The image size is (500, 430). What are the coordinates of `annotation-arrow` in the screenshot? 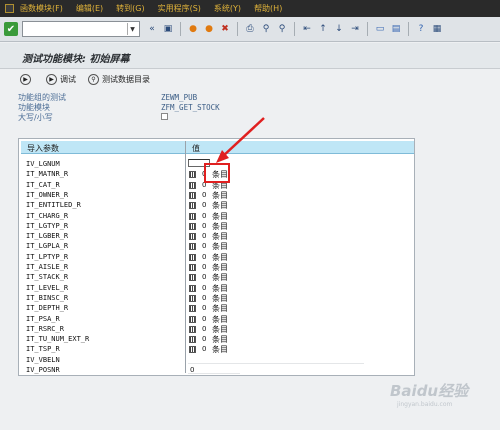 It's located at (240, 140).